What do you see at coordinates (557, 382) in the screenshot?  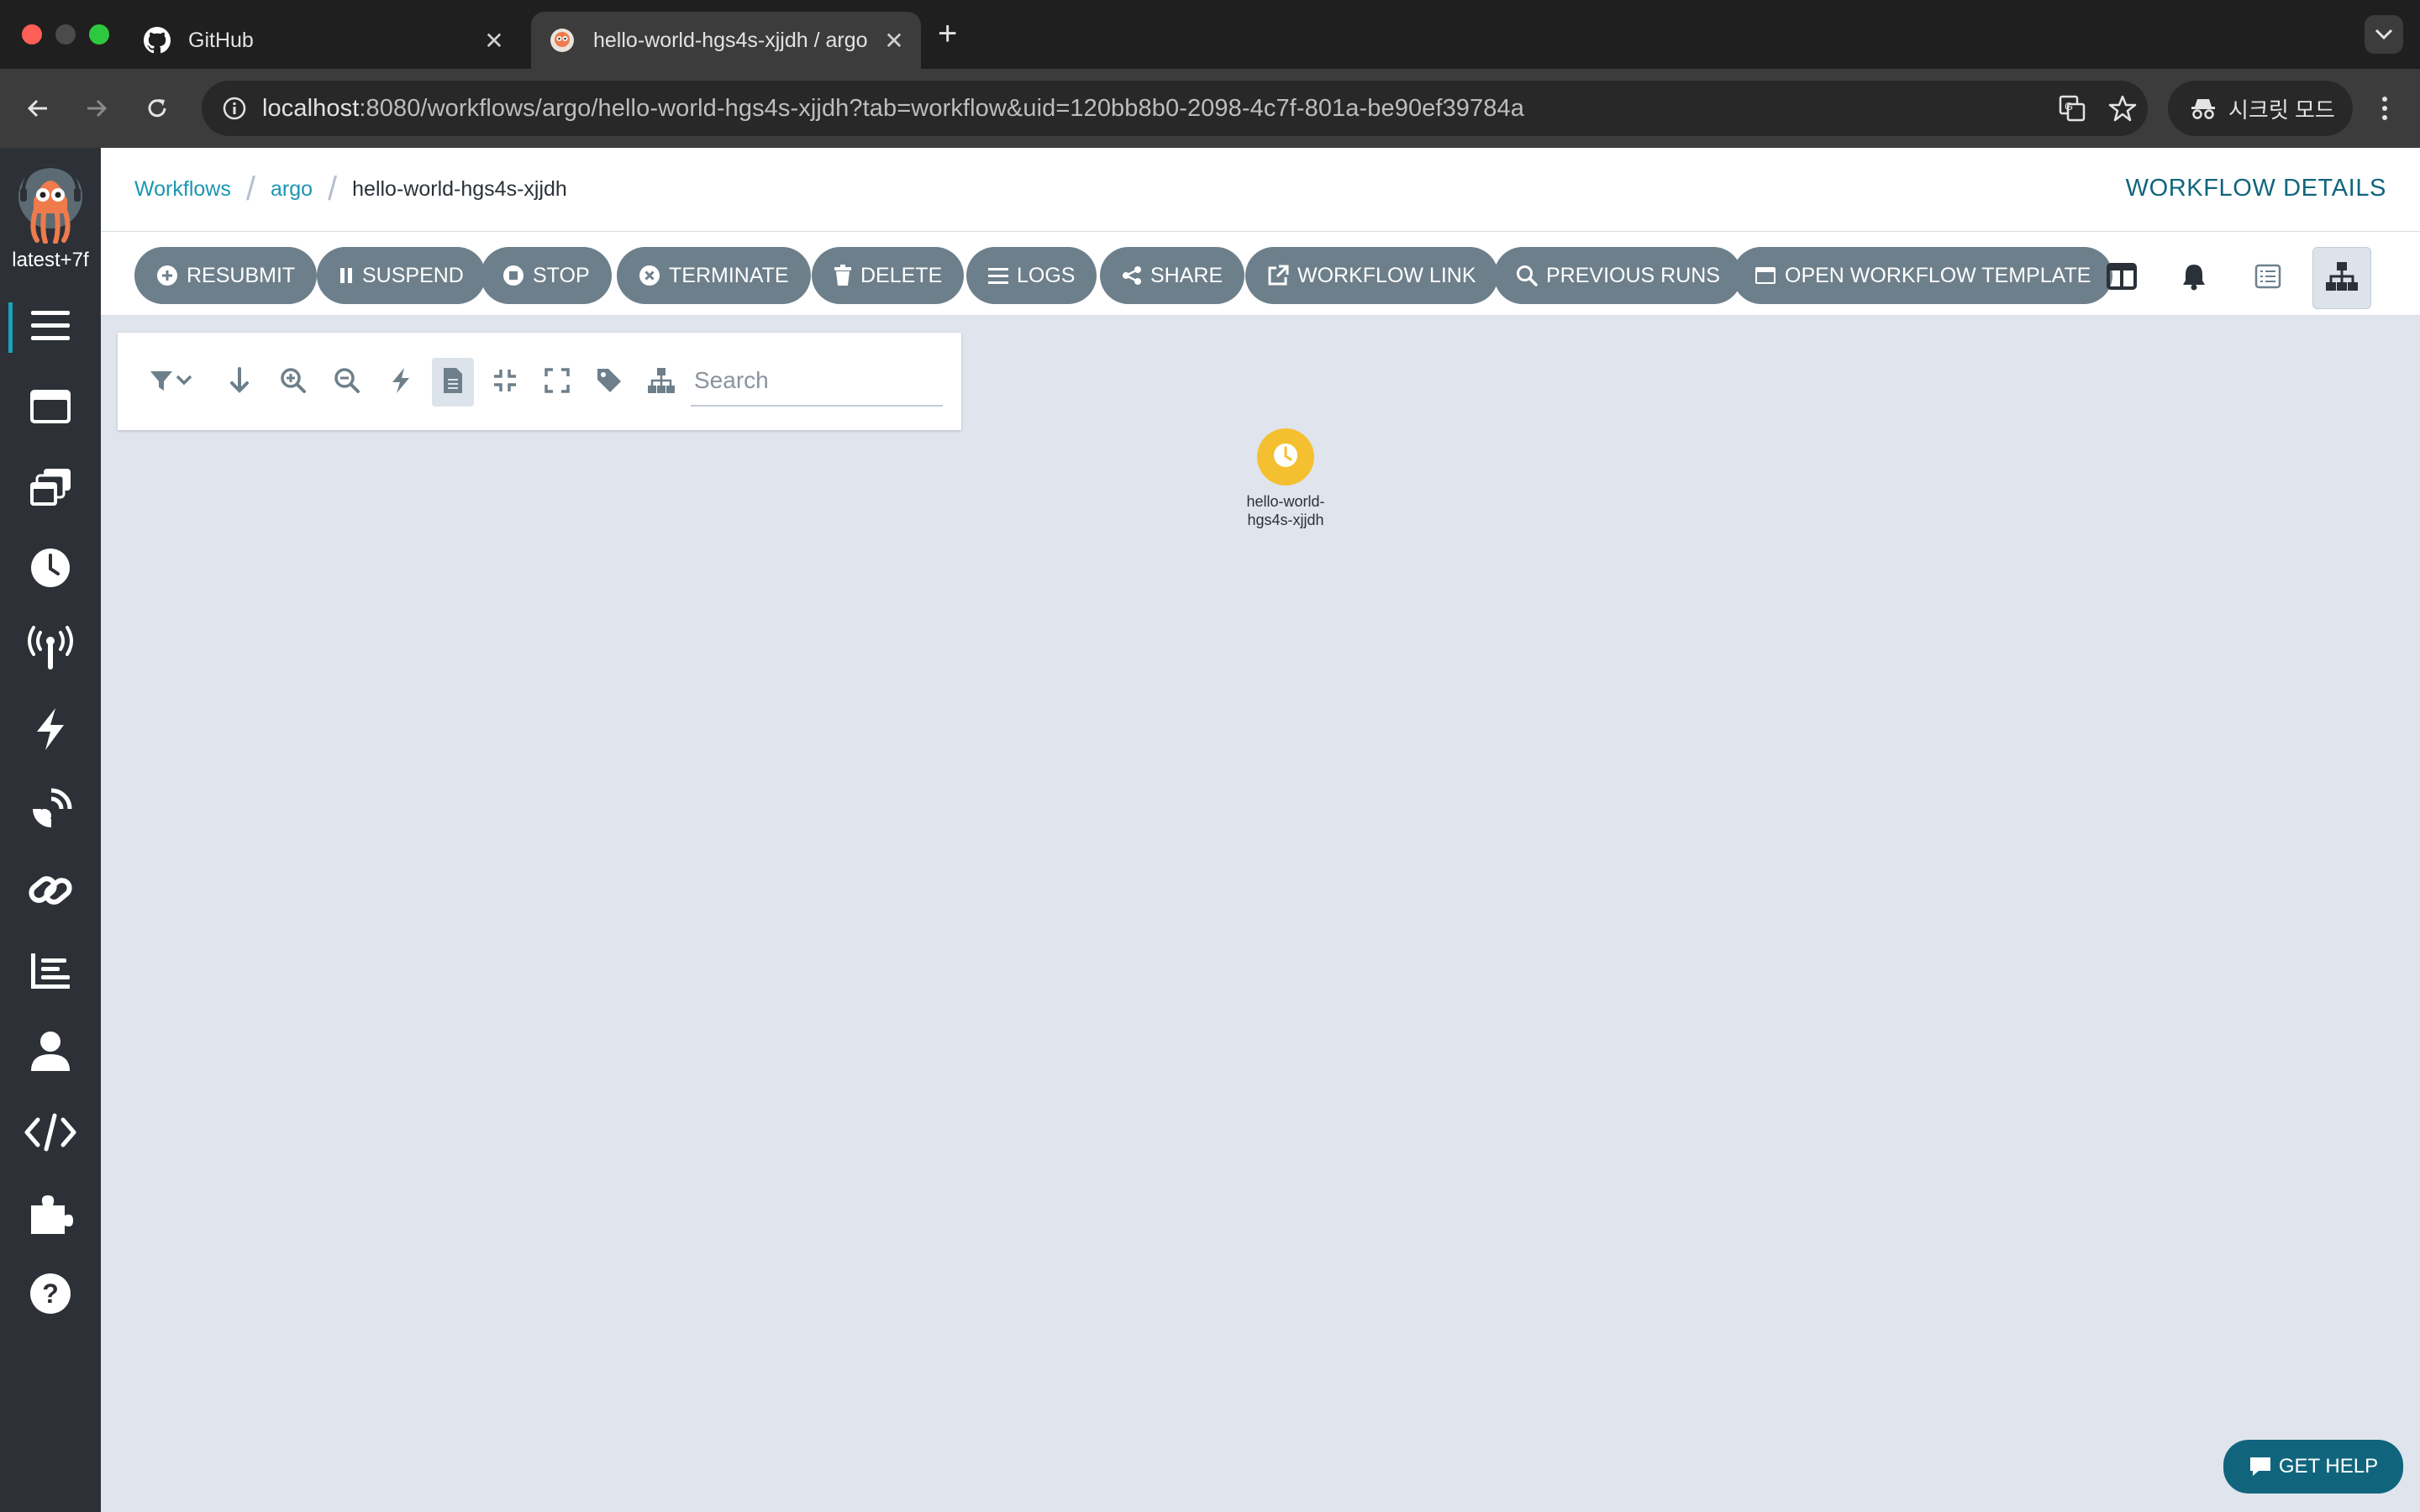 I see `expand-button` at bounding box center [557, 382].